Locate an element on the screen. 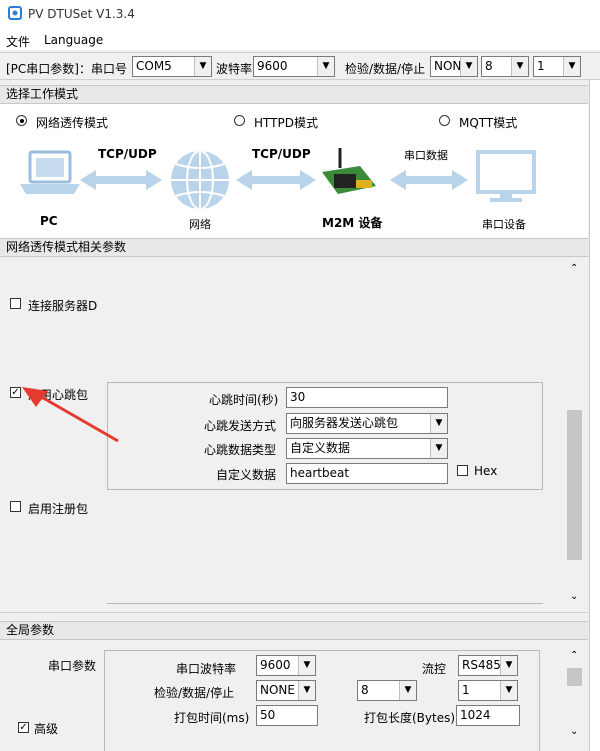  serial-params-label: 串口参数 is located at coordinates (72, 666).